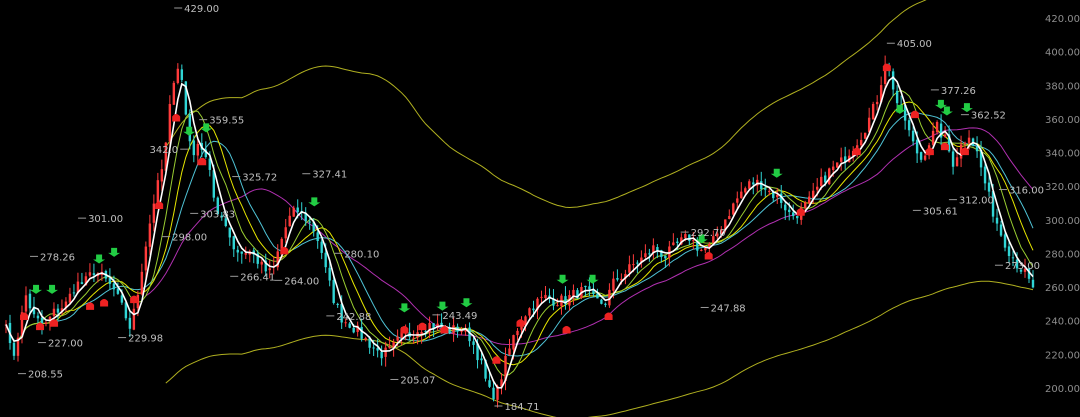 Image resolution: width=1080 pixels, height=417 pixels. Describe the element at coordinates (226, 121) in the screenshot. I see `price-annotation-label: 359.55` at that location.